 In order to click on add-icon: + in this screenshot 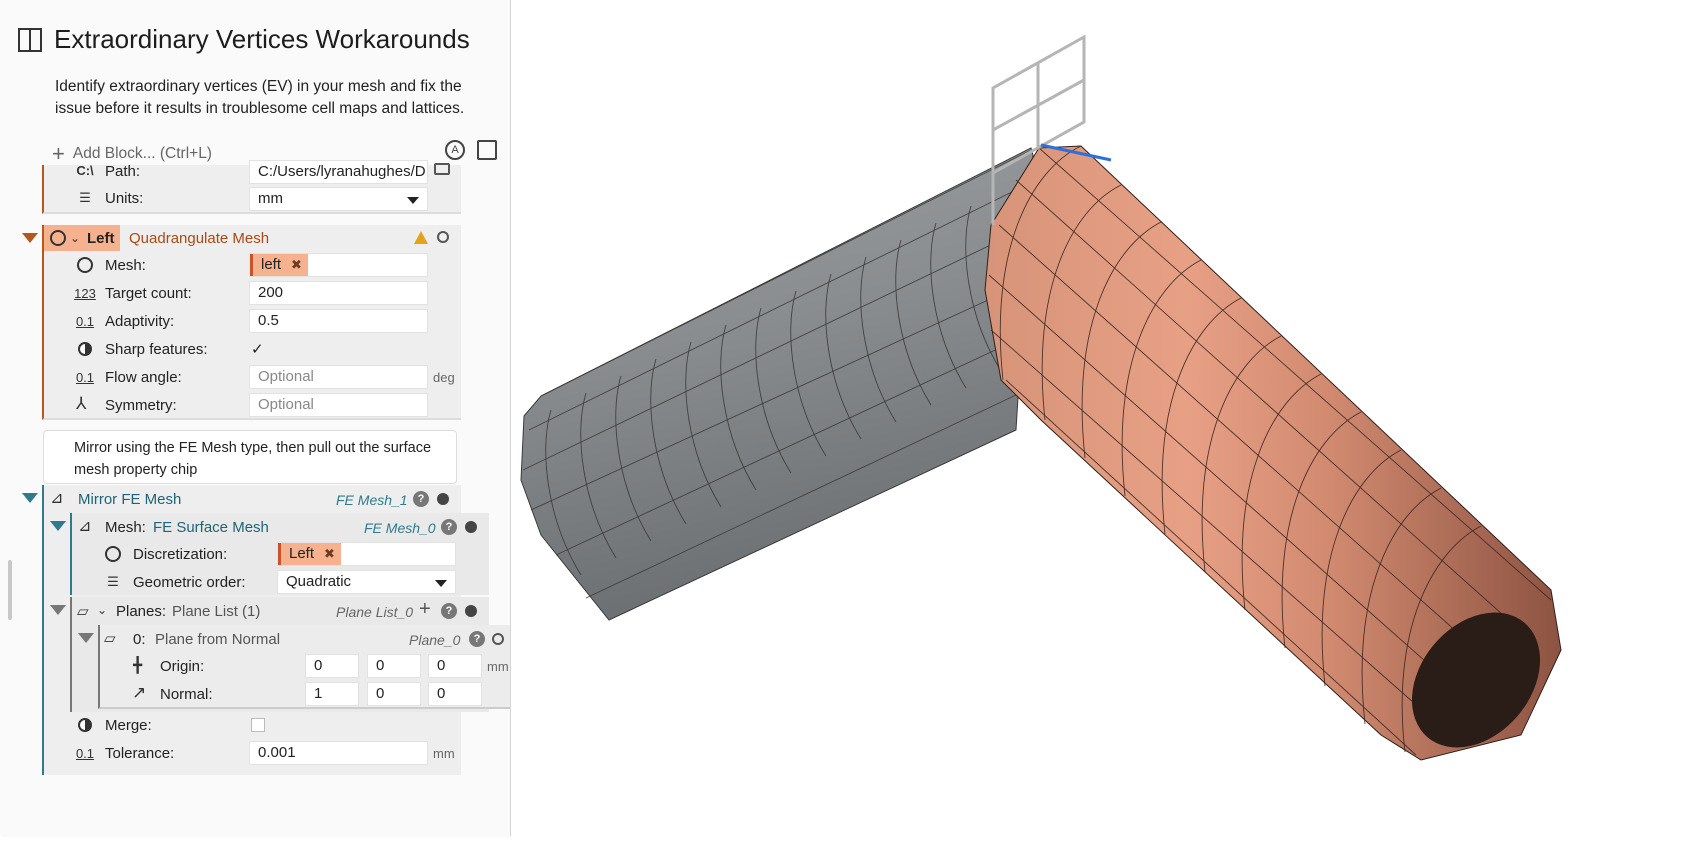, I will do `click(425, 609)`.